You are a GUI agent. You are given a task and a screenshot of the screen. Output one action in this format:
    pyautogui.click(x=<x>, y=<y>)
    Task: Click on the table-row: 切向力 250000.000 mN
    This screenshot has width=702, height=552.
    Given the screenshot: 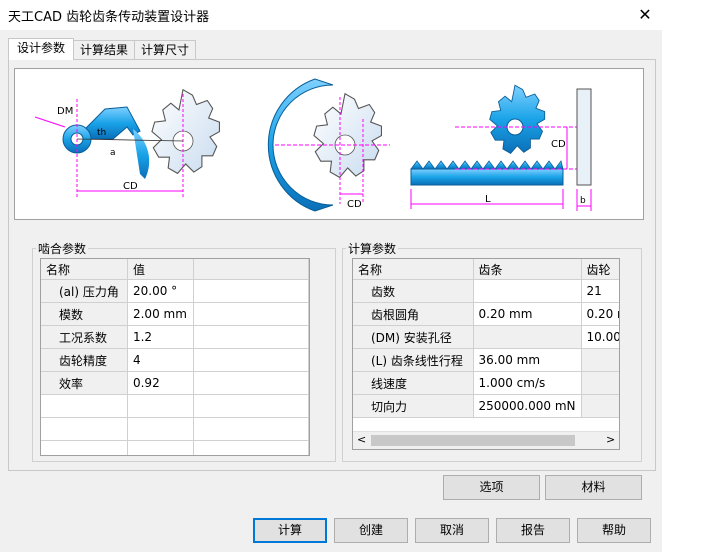 What is the action you would take?
    pyautogui.click(x=486, y=406)
    